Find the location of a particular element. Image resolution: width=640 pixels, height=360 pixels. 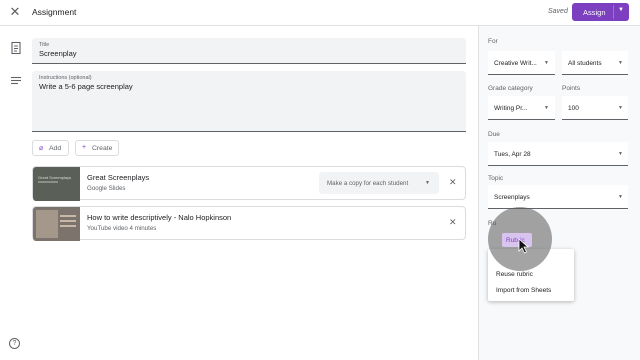

attachment-subtitle: YouTube video 4 minutes is located at coordinates (122, 228).